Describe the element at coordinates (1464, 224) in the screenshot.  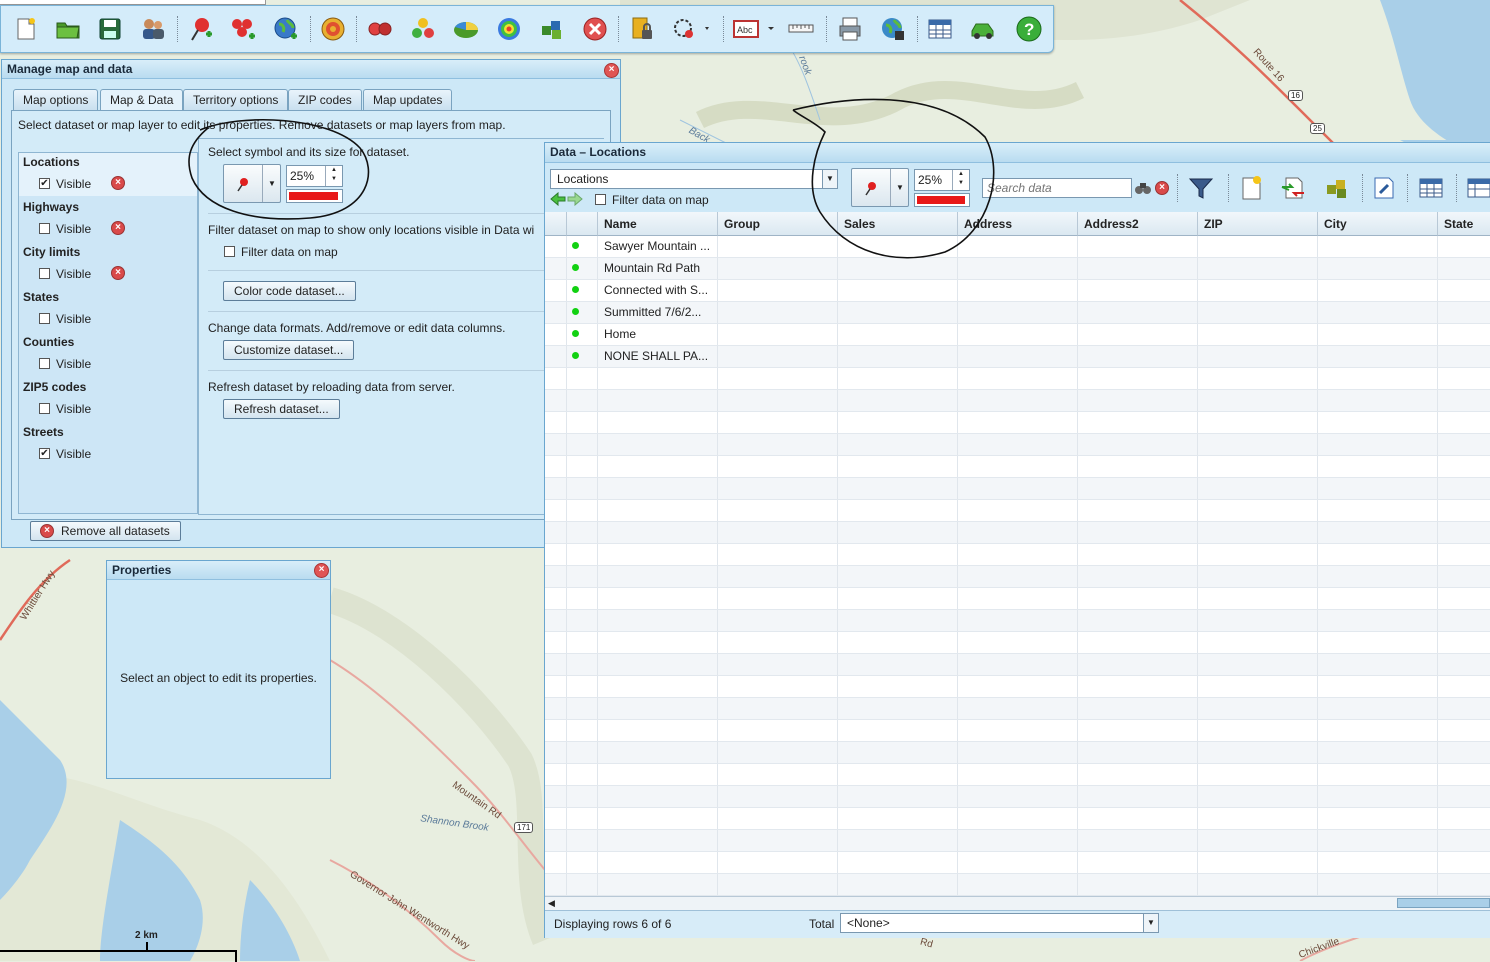
I see `grid-header-state: State` at that location.